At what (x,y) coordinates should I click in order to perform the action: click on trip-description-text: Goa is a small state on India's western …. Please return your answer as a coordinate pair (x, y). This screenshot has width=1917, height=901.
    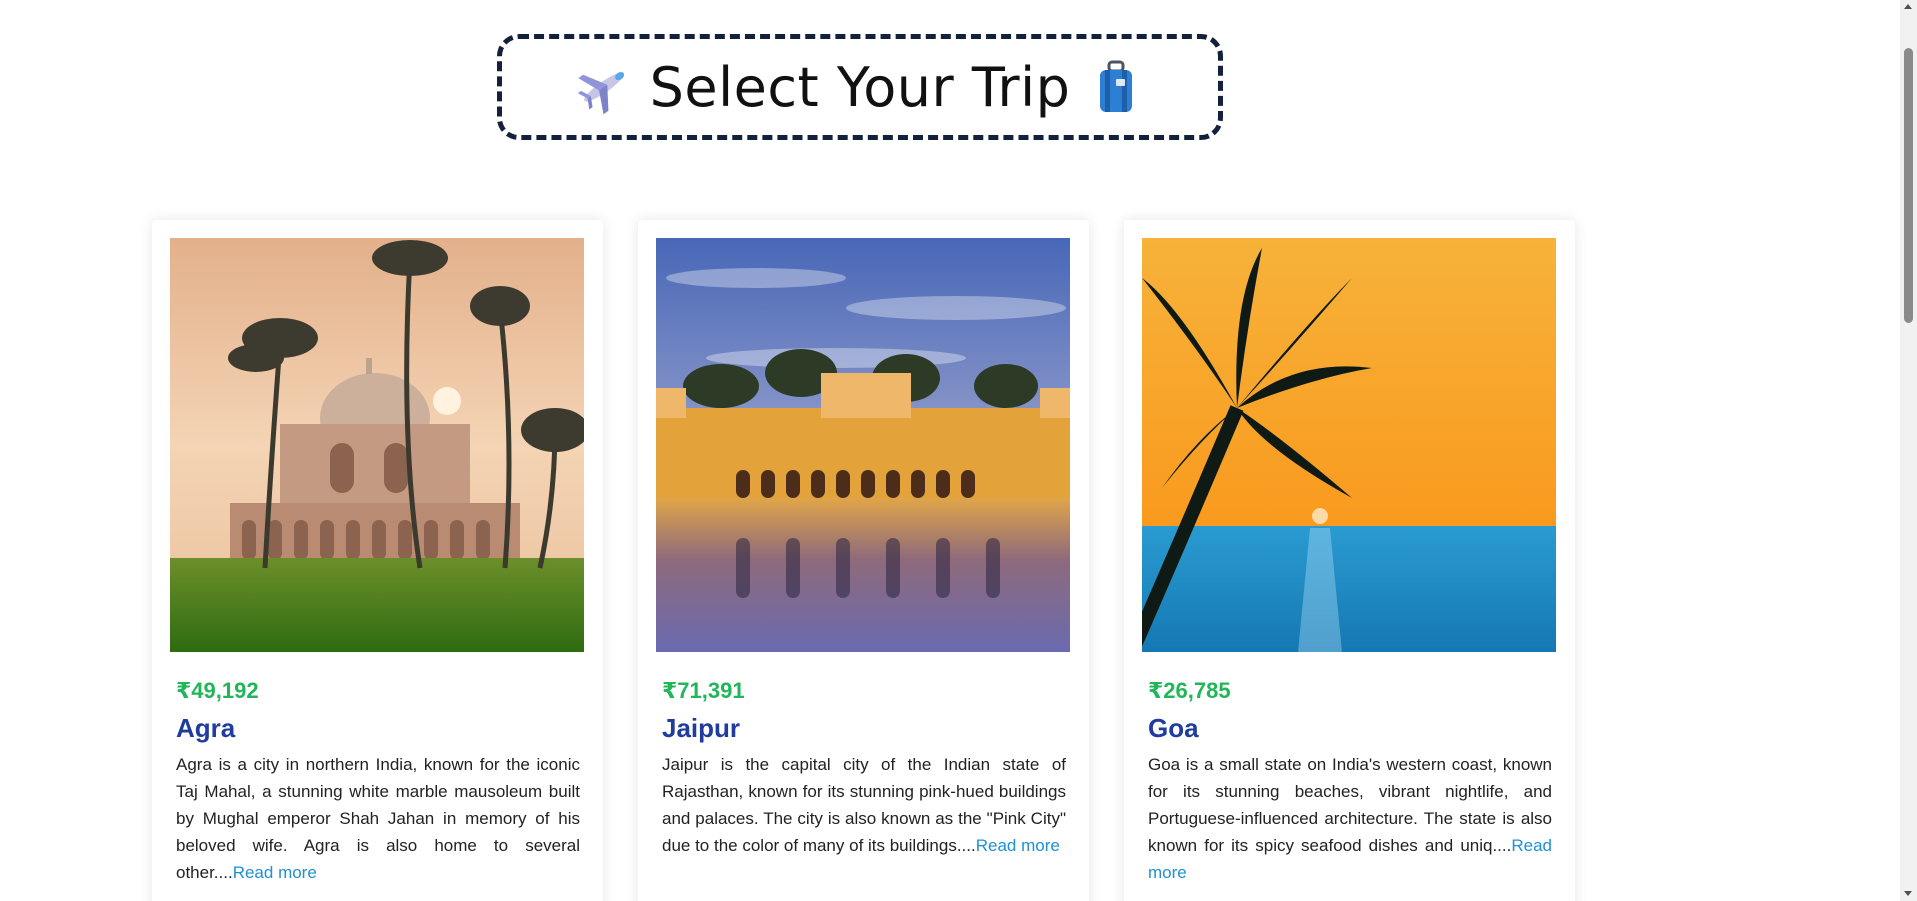
    Looking at the image, I should click on (1350, 805).